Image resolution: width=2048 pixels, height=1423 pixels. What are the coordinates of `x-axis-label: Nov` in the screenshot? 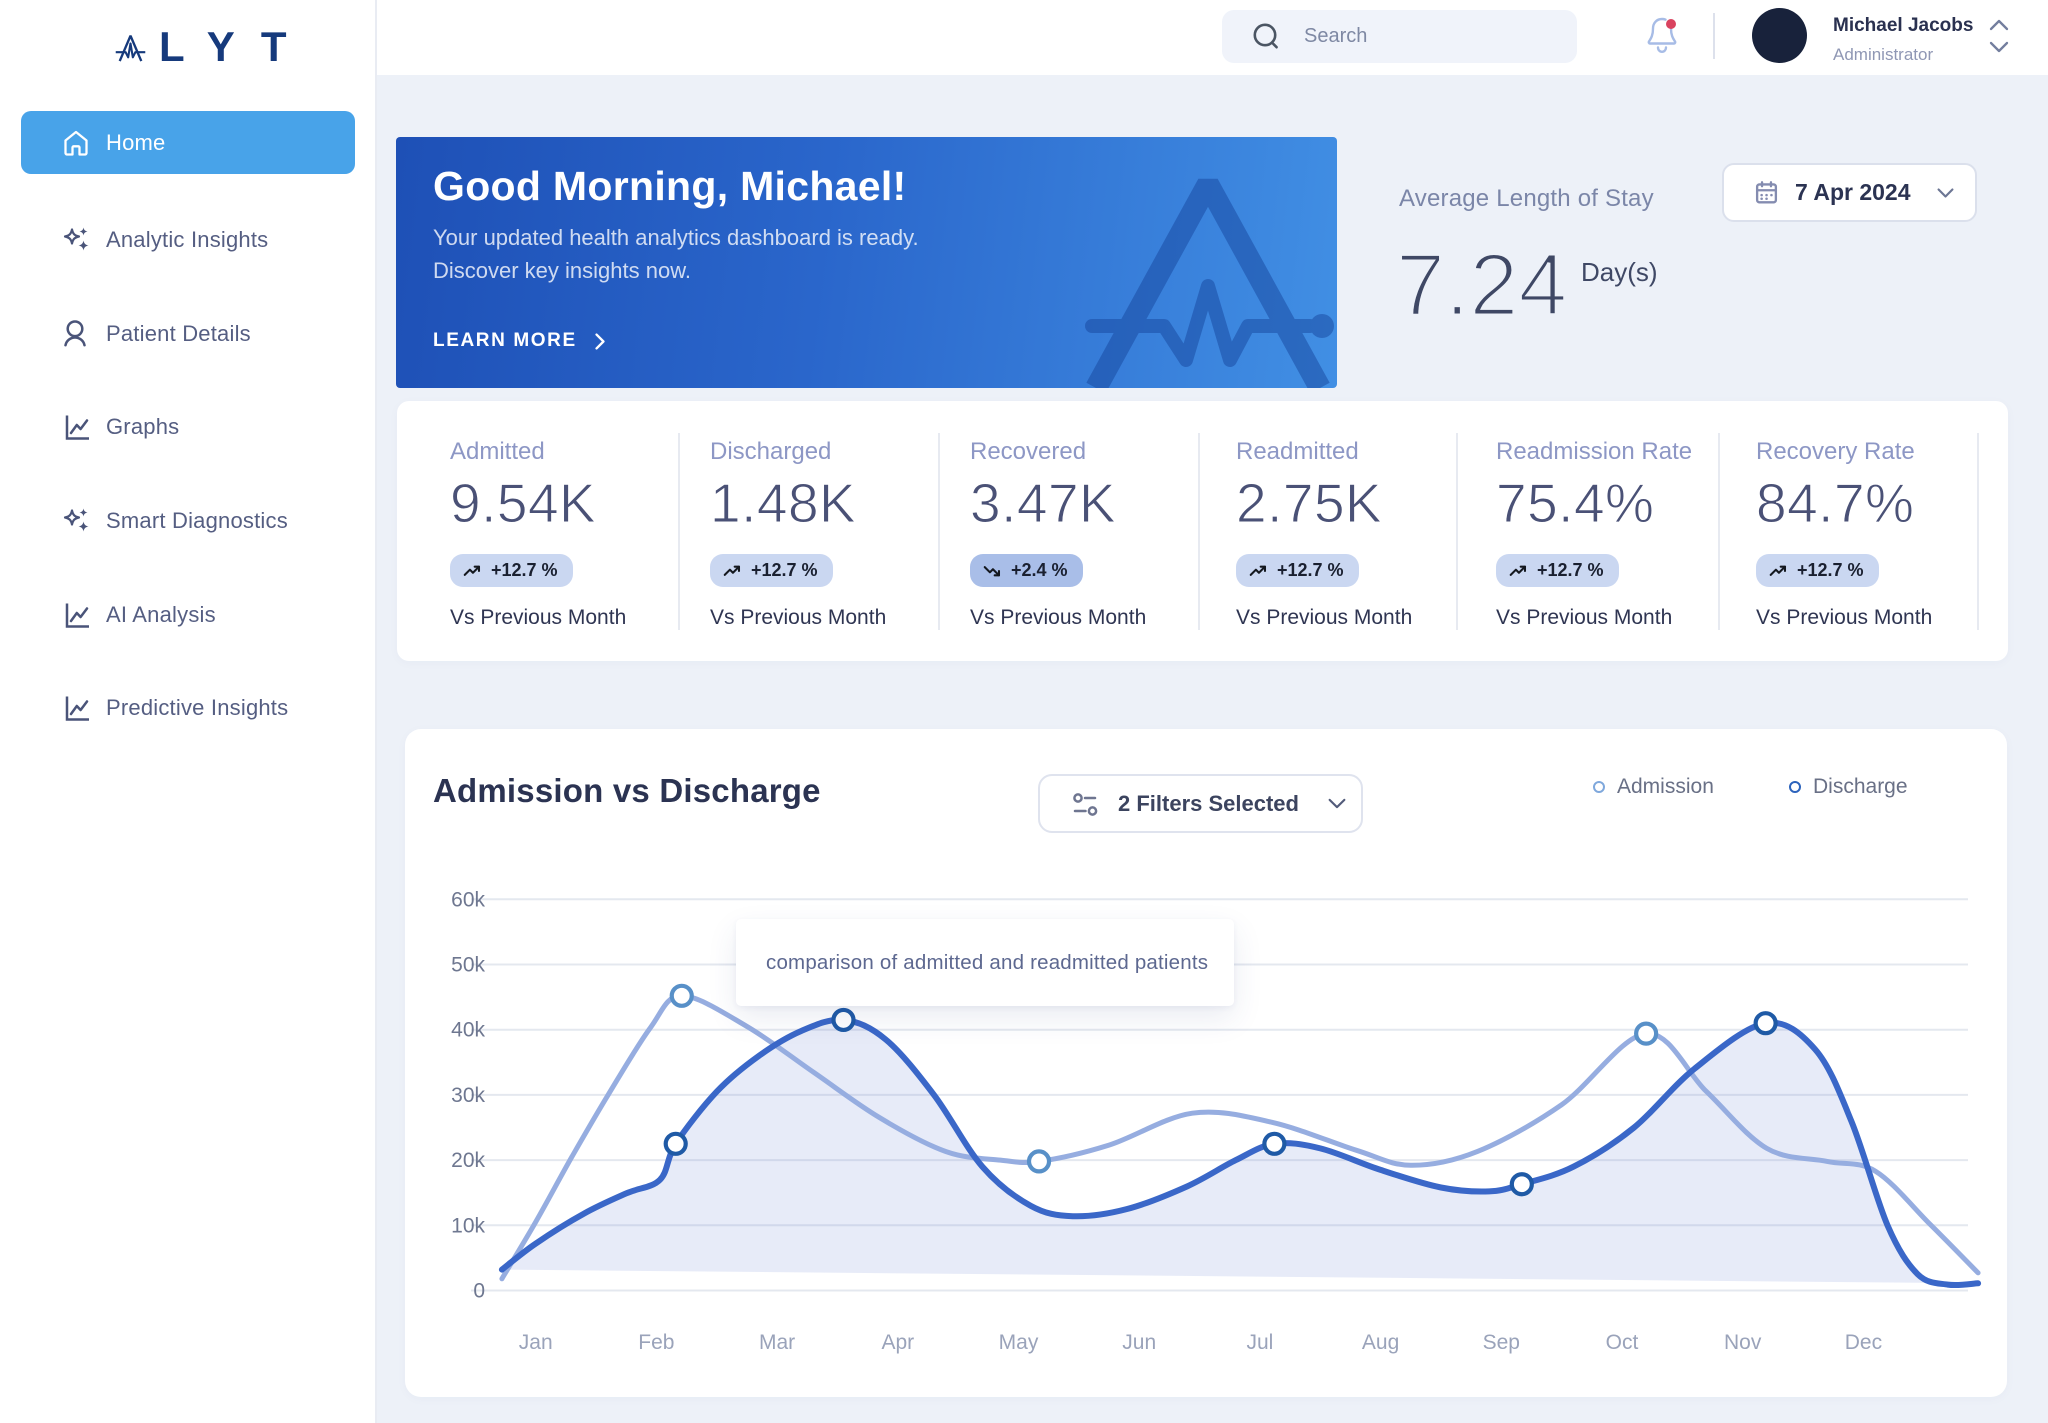 It's located at (1743, 1342).